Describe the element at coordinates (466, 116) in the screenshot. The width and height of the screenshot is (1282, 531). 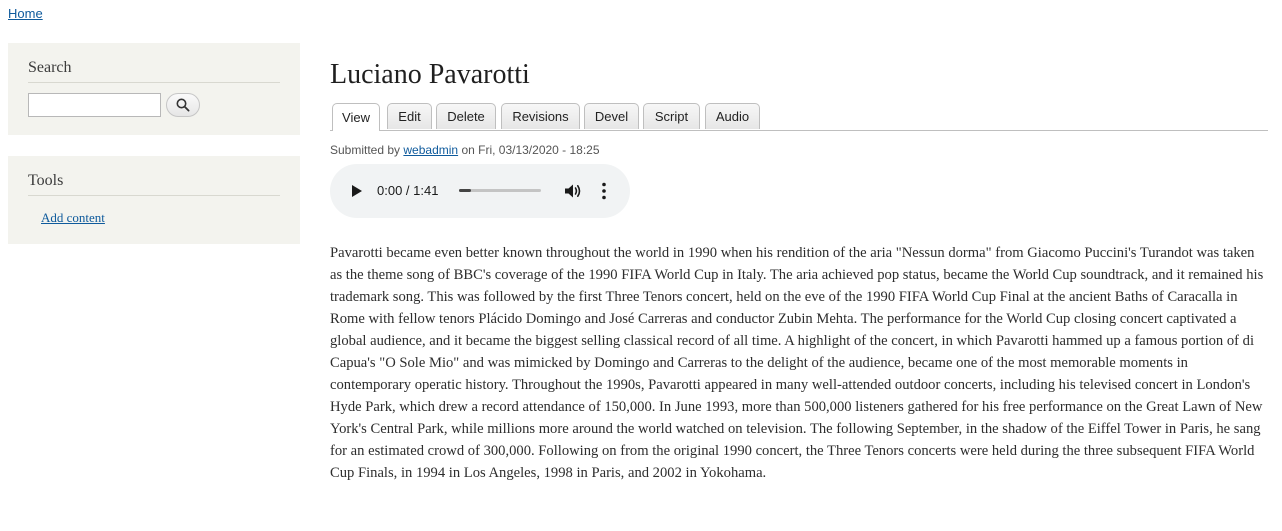
I see `tab-delete: Delete` at that location.